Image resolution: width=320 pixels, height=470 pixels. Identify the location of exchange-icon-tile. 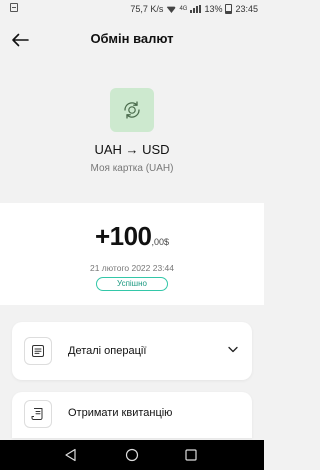
(132, 110).